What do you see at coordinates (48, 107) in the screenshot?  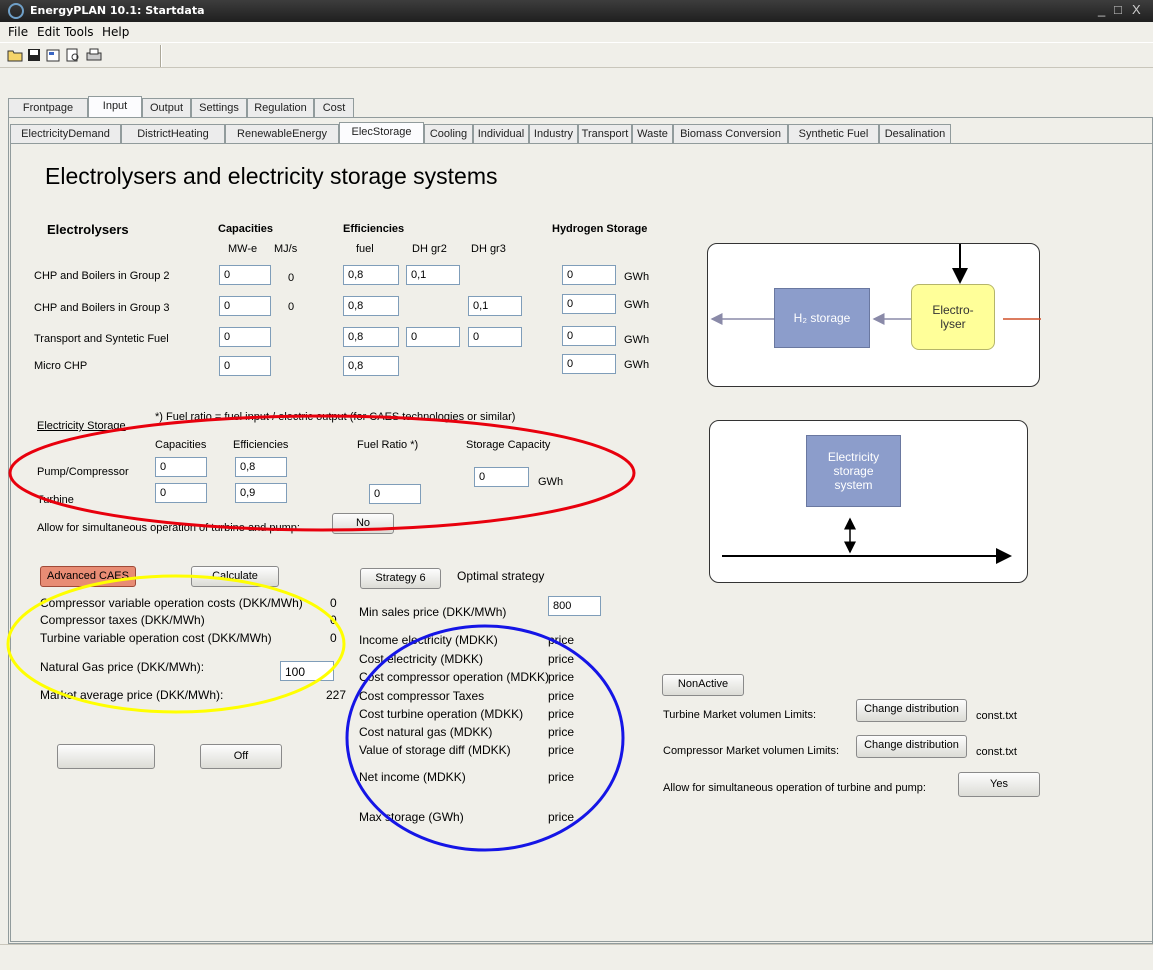 I see `tab-frontpage: Frontpage` at bounding box center [48, 107].